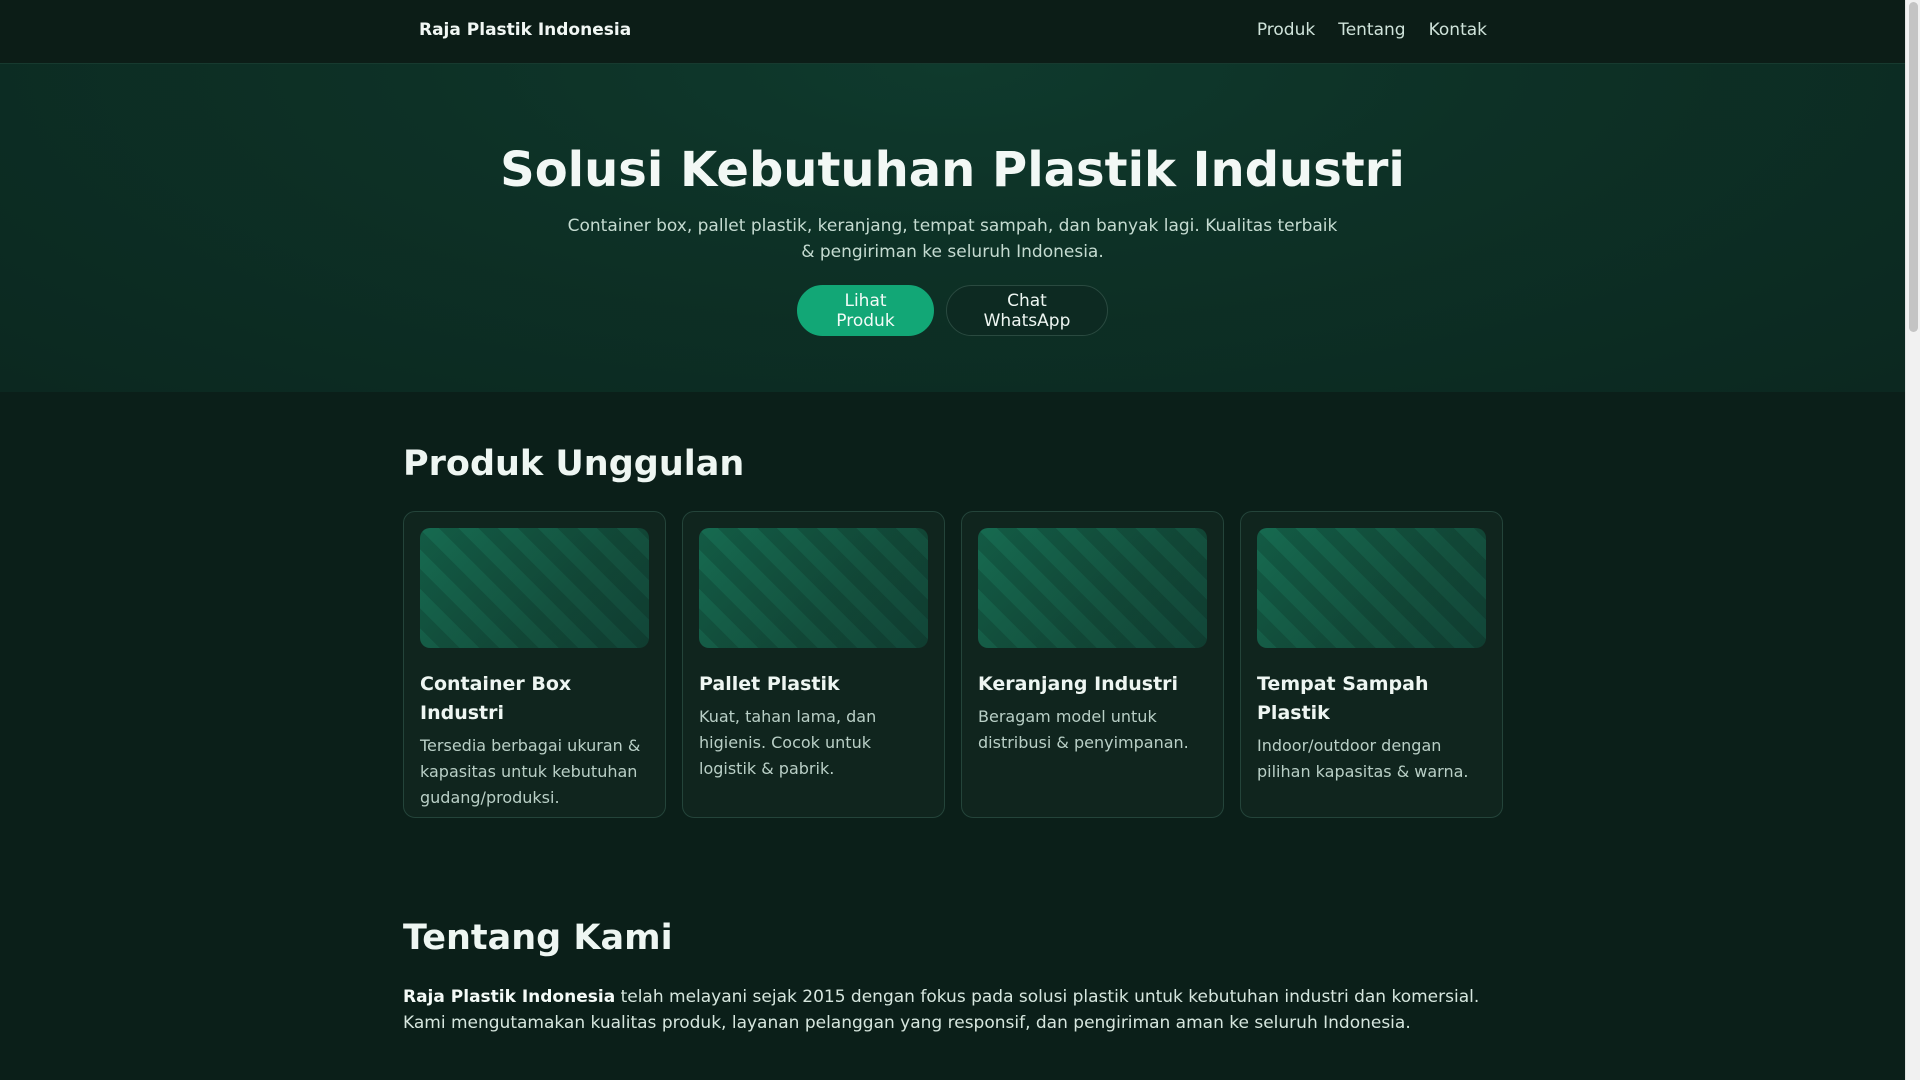 The image size is (1920, 1080). Describe the element at coordinates (538, 938) in the screenshot. I see `about-section-title: Tentang Kami` at that location.